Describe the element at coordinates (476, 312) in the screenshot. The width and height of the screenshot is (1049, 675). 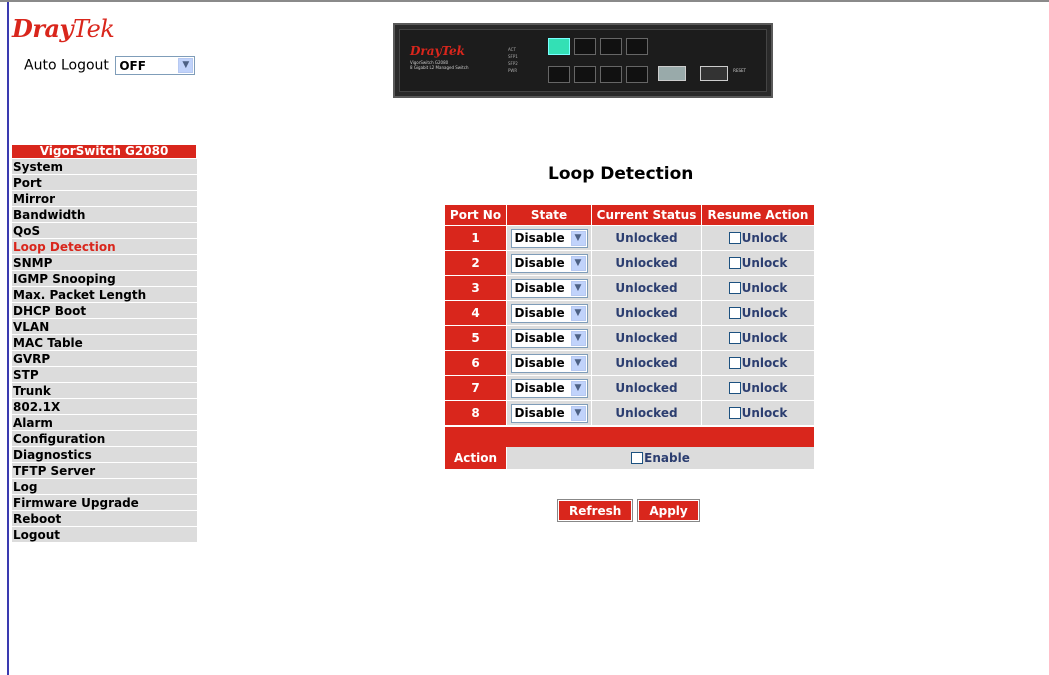
I see `port-number: 4` at that location.